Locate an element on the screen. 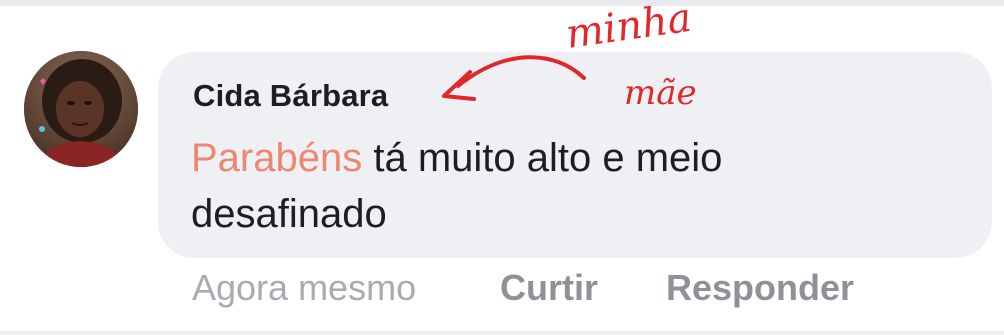 The image size is (1004, 335). comment-text-line1: tá muito alto e meio is located at coordinates (542, 158).